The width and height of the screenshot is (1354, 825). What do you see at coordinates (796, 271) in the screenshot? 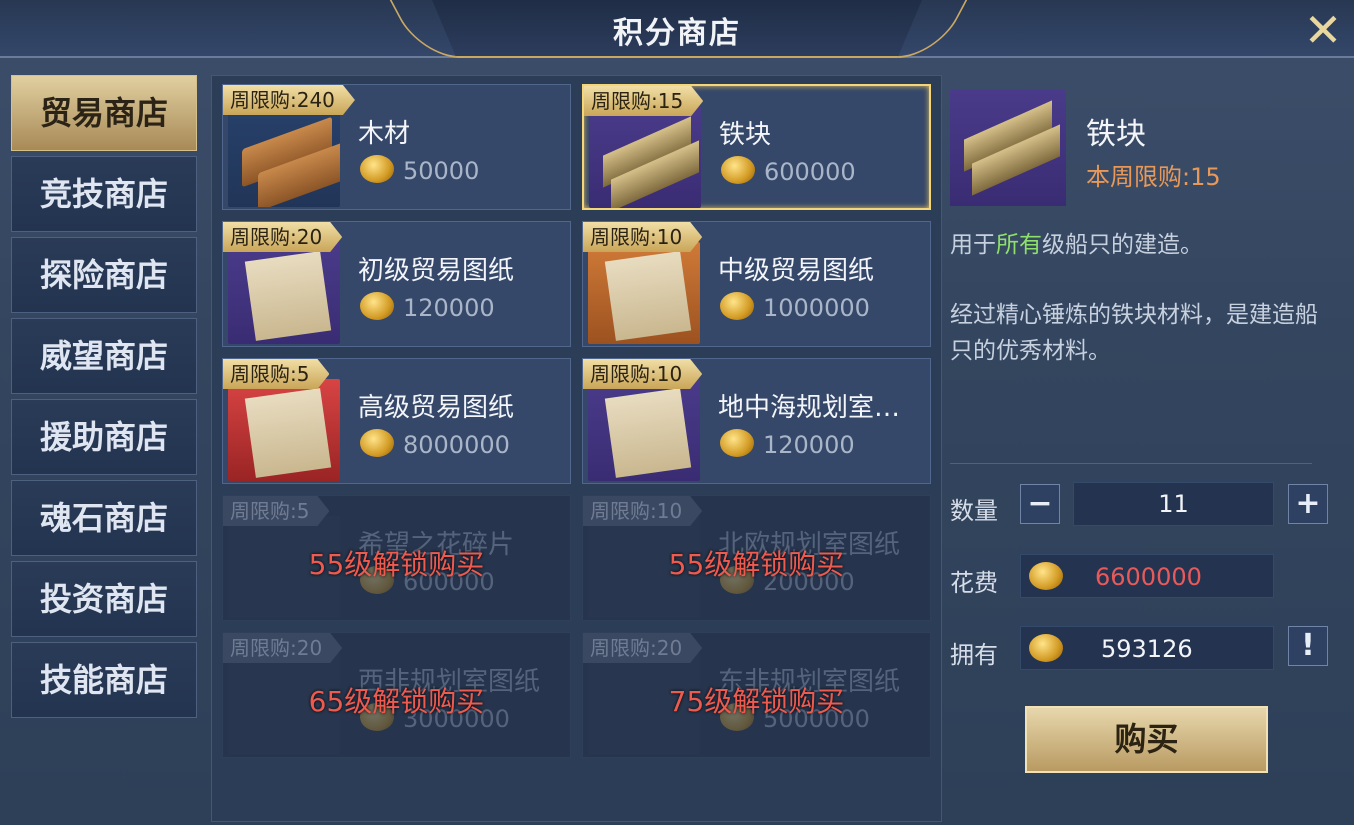
I see `item-name: 中级贸易图纸` at bounding box center [796, 271].